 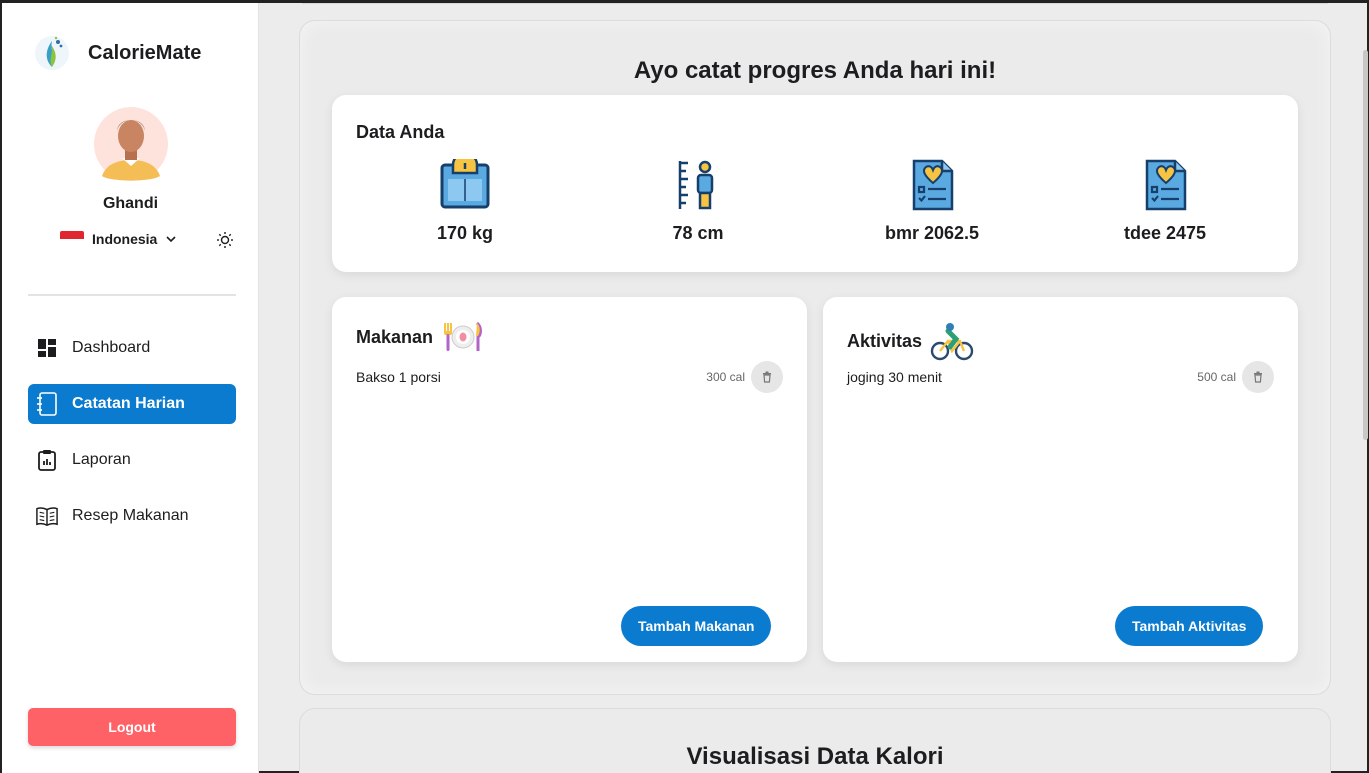 I want to click on add-activity-button: Tambah Aktivitas, so click(x=1189, y=626).